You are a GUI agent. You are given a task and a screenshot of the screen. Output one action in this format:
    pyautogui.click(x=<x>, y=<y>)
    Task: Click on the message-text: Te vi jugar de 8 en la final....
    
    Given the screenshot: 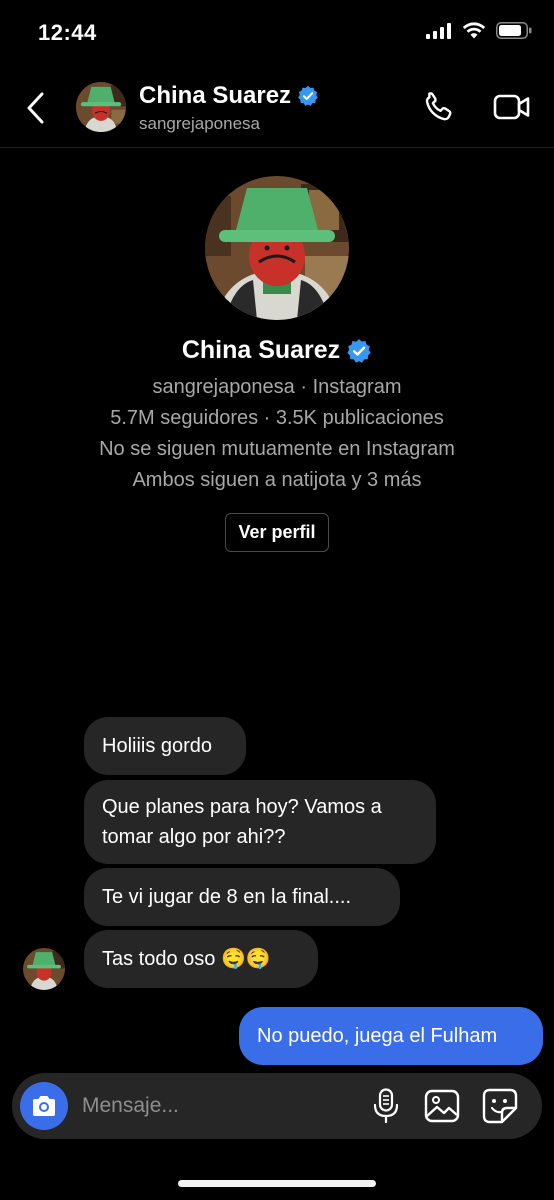 What is the action you would take?
    pyautogui.click(x=227, y=897)
    